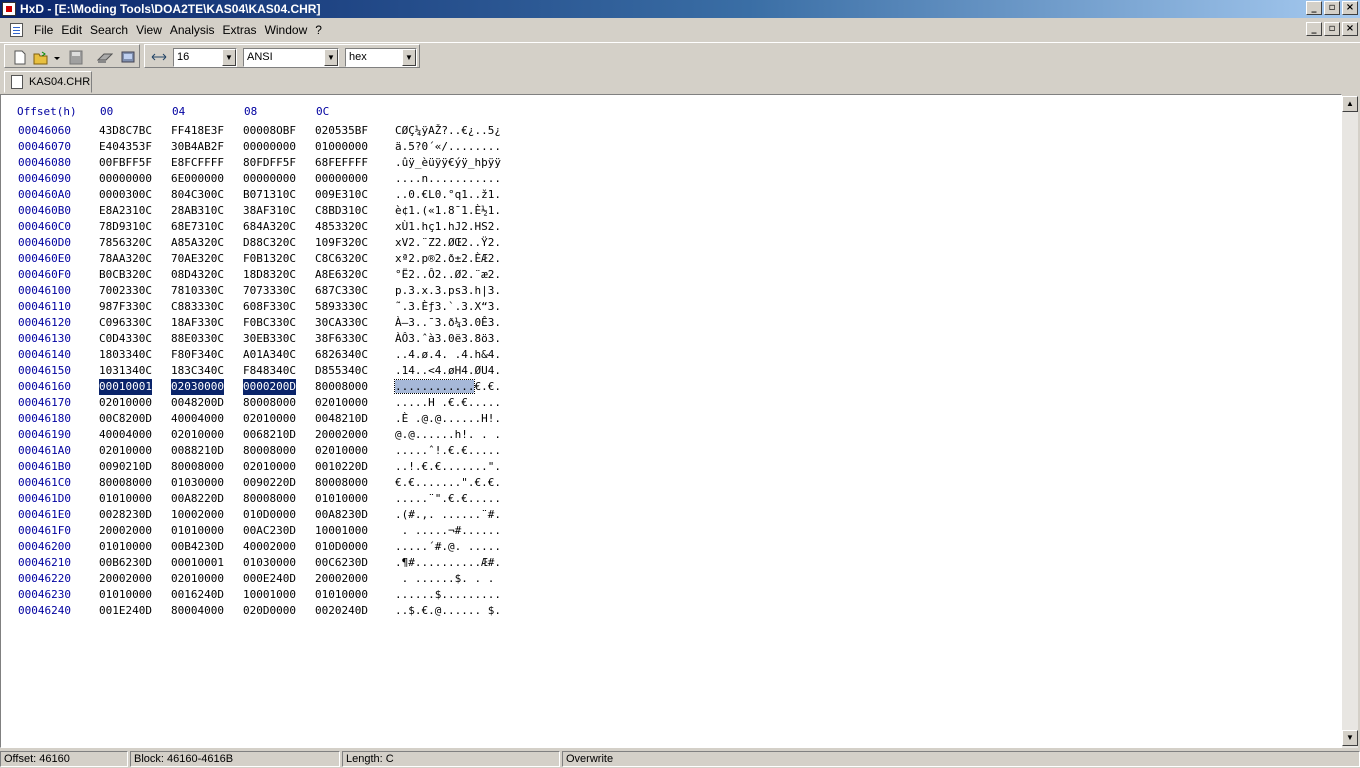  What do you see at coordinates (197, 403) in the screenshot?
I see `hex-byte-group: 0048200D` at bounding box center [197, 403].